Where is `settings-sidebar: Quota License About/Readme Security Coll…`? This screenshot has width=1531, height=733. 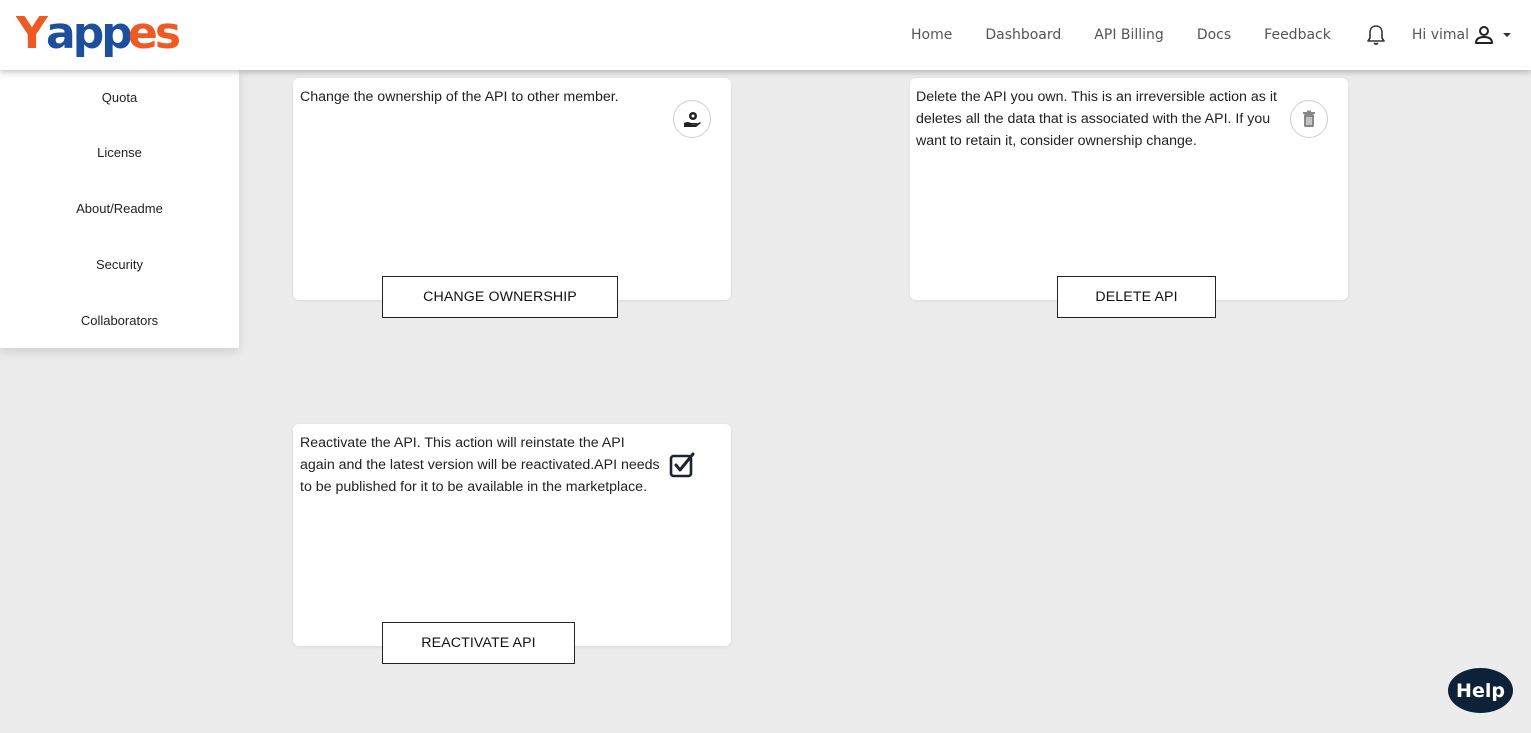 settings-sidebar: Quota License About/Readme Security Coll… is located at coordinates (119, 209).